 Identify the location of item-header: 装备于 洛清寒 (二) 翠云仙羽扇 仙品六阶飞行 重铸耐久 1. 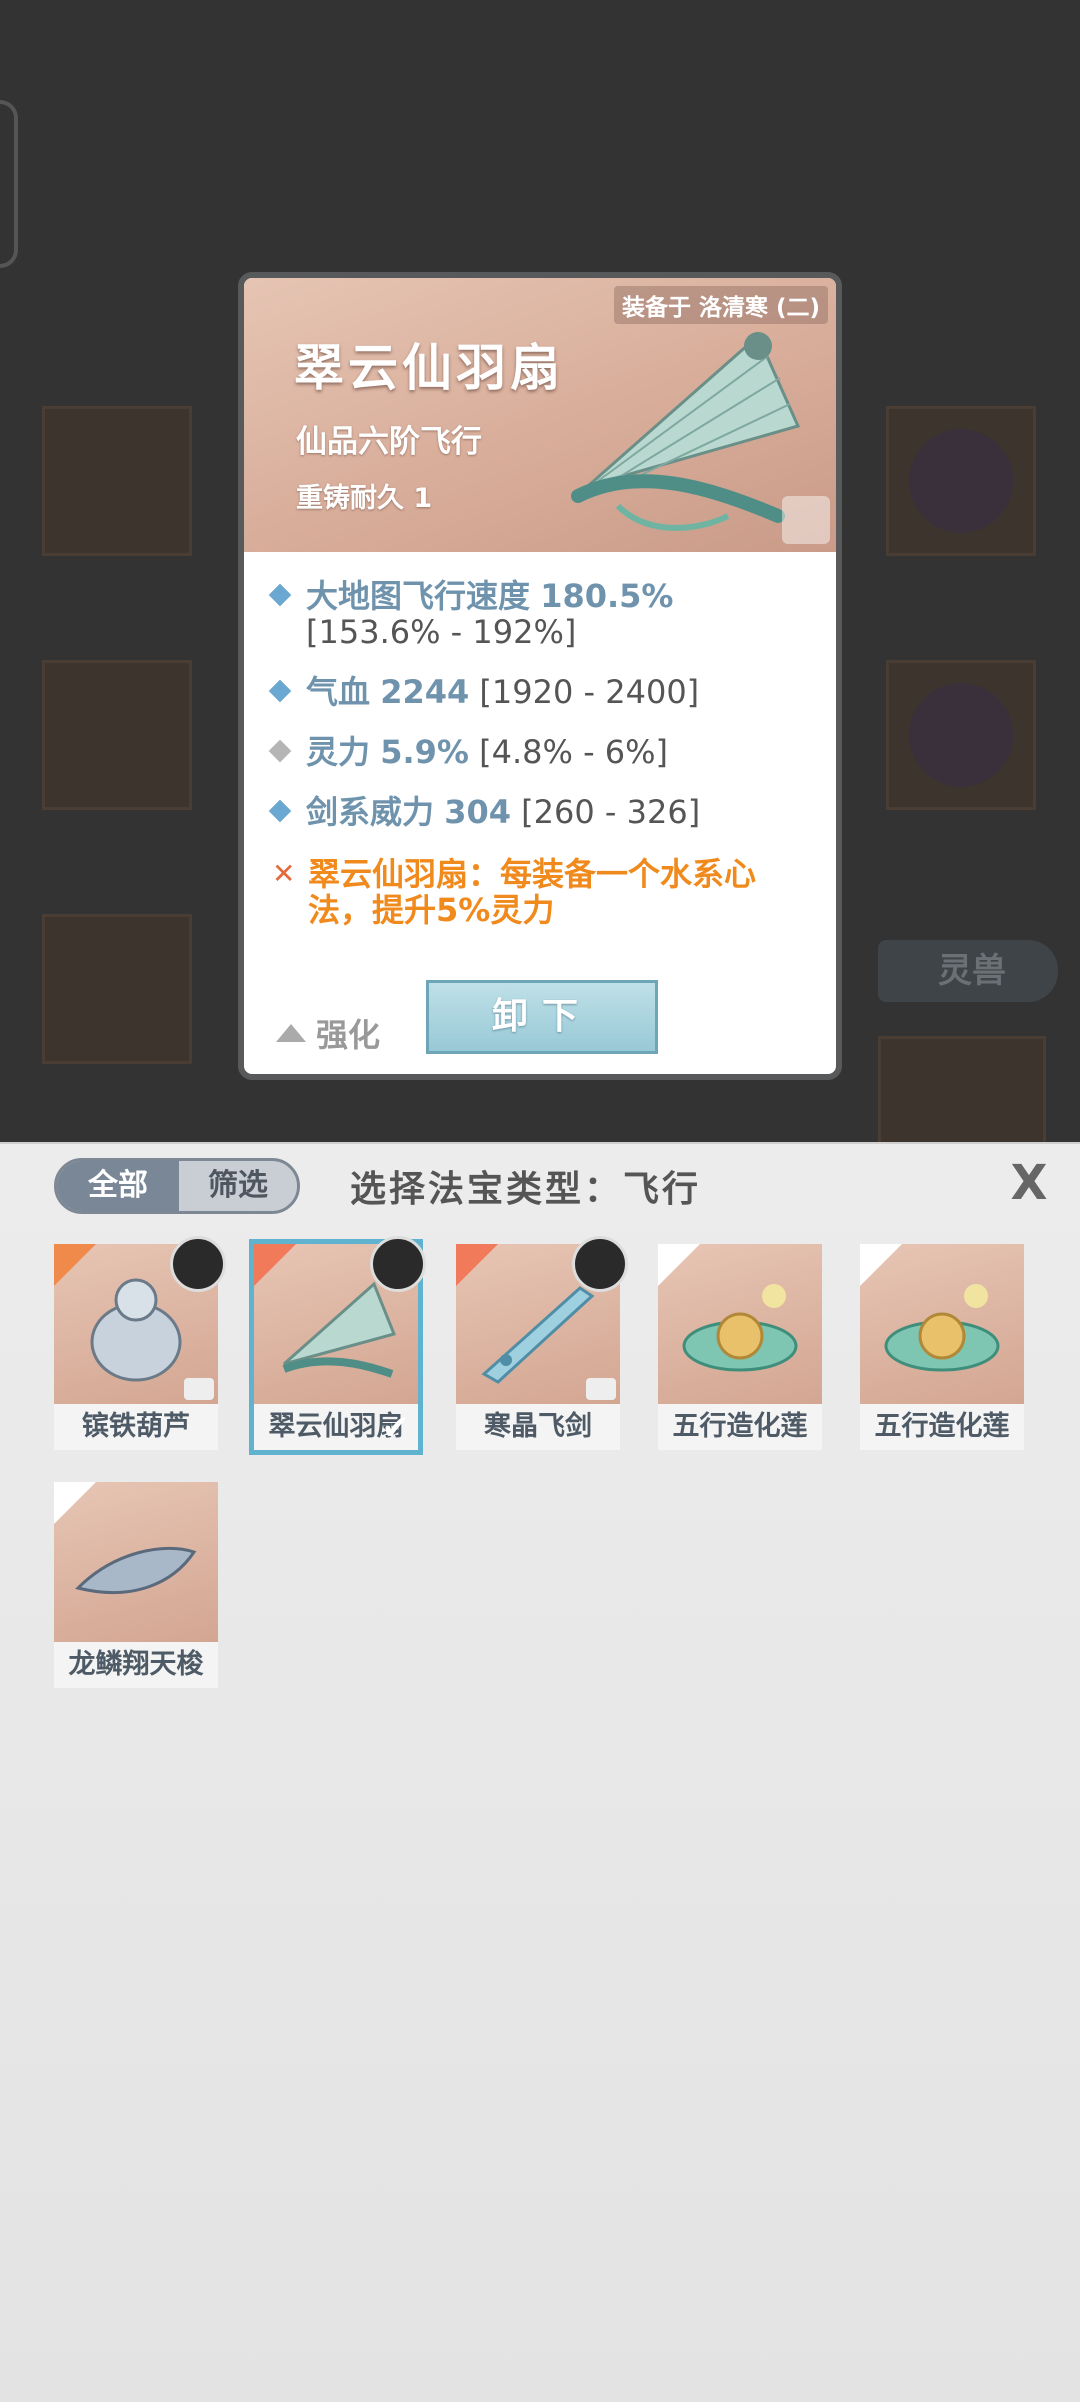
(540, 415).